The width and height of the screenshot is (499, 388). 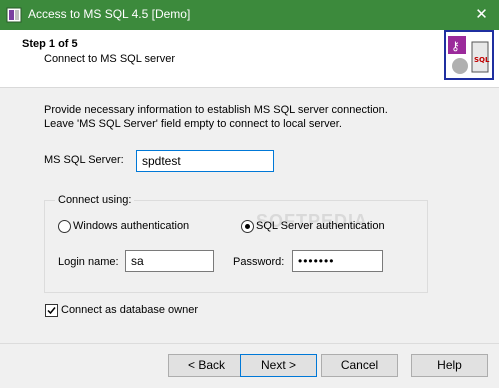 I want to click on db-owner-label: Connect as database owner, so click(x=129, y=310).